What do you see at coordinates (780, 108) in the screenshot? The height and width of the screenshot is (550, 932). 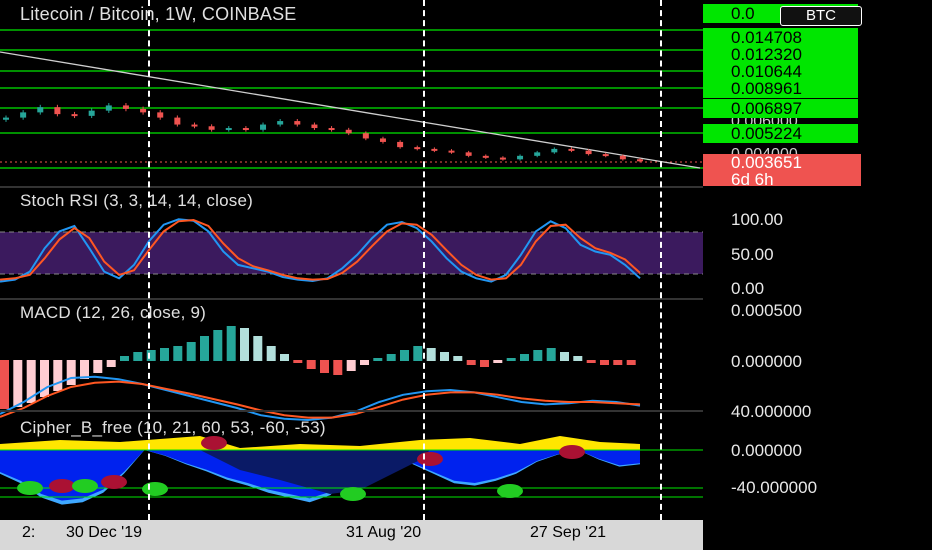 I see `price-level-tag: 0.006897` at bounding box center [780, 108].